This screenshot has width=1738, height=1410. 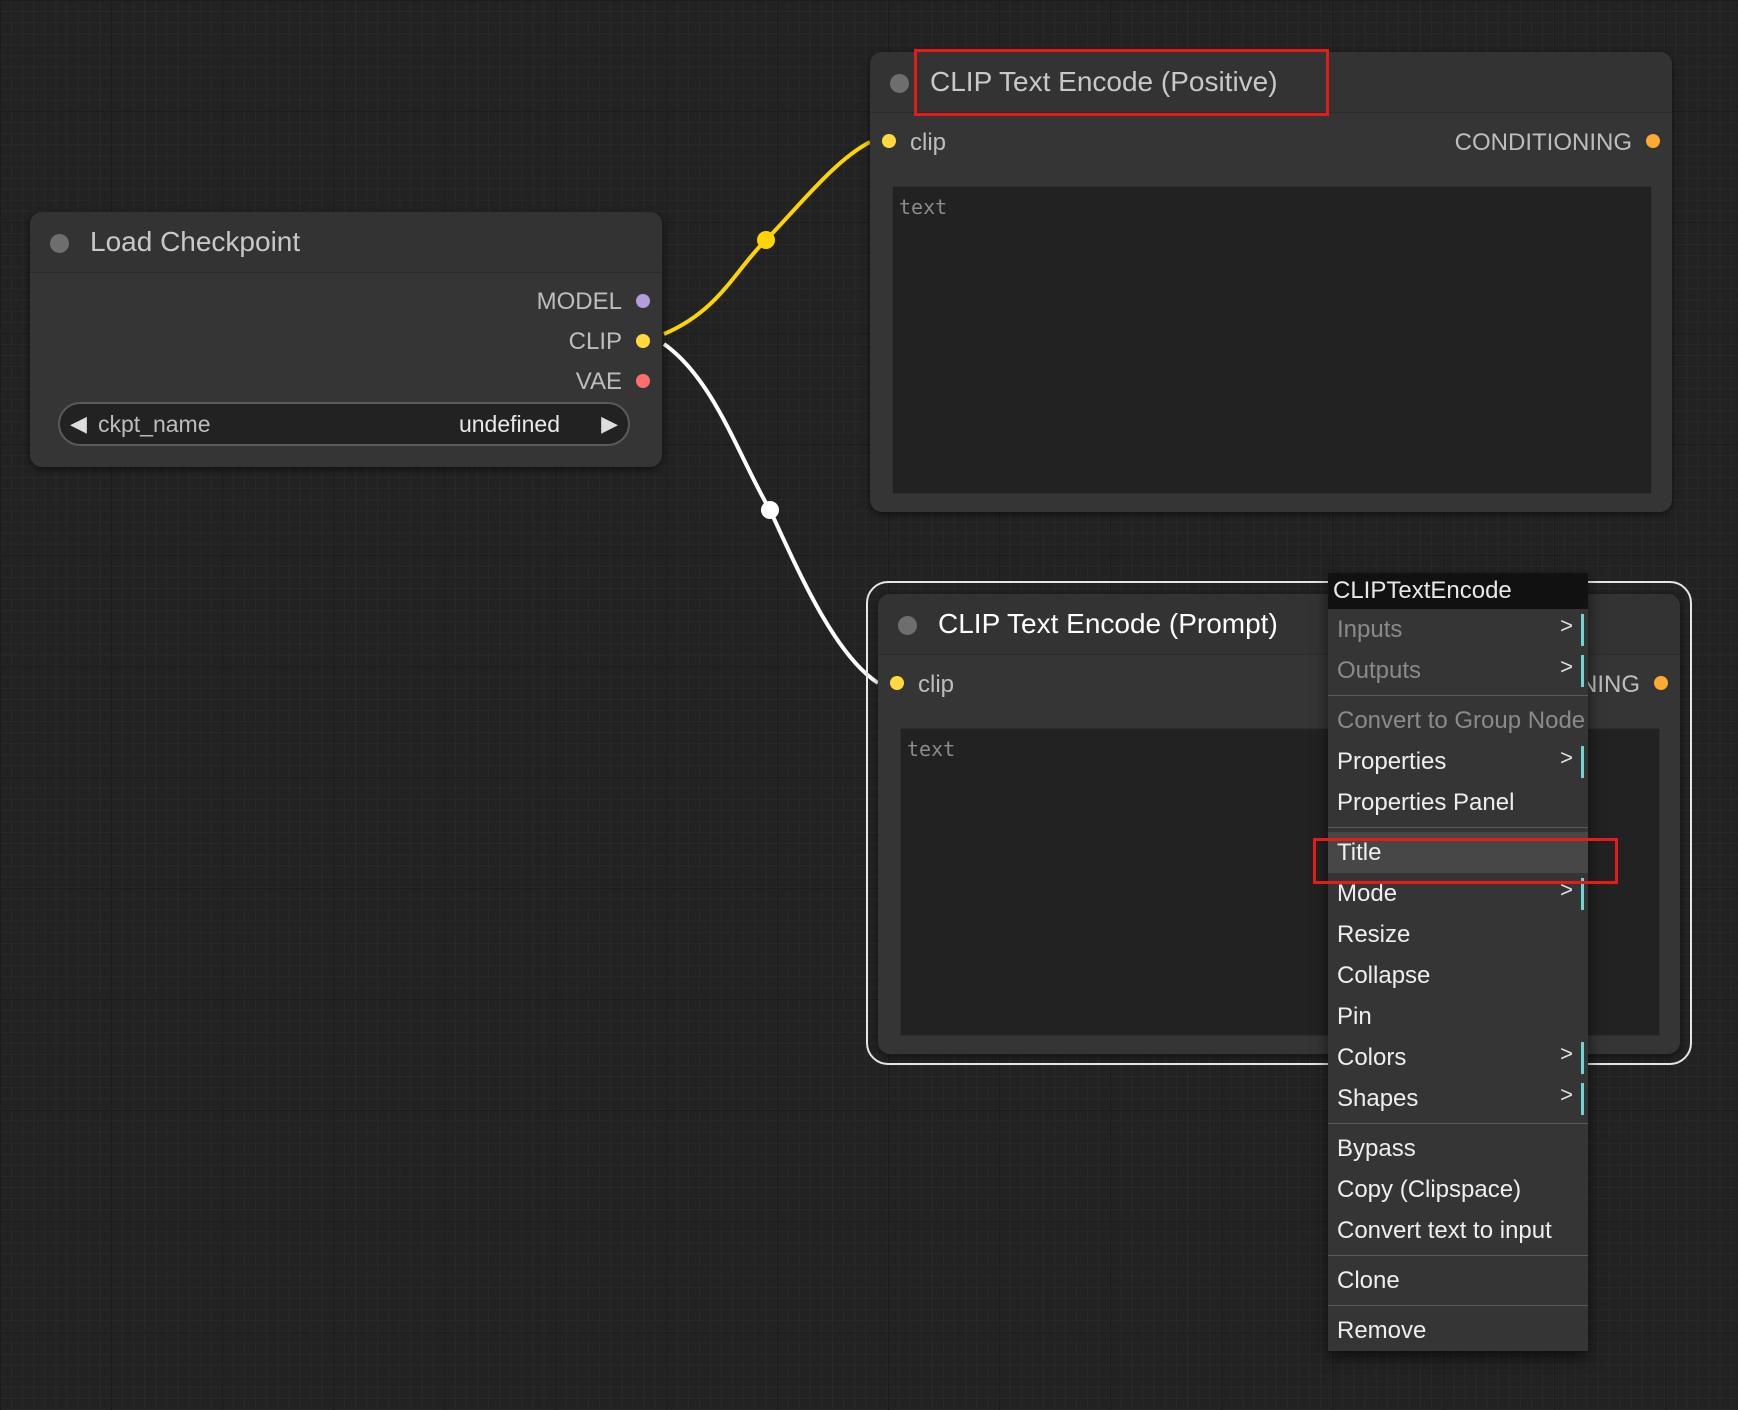 What do you see at coordinates (1392, 761) in the screenshot?
I see `menu-item-label: Properties` at bounding box center [1392, 761].